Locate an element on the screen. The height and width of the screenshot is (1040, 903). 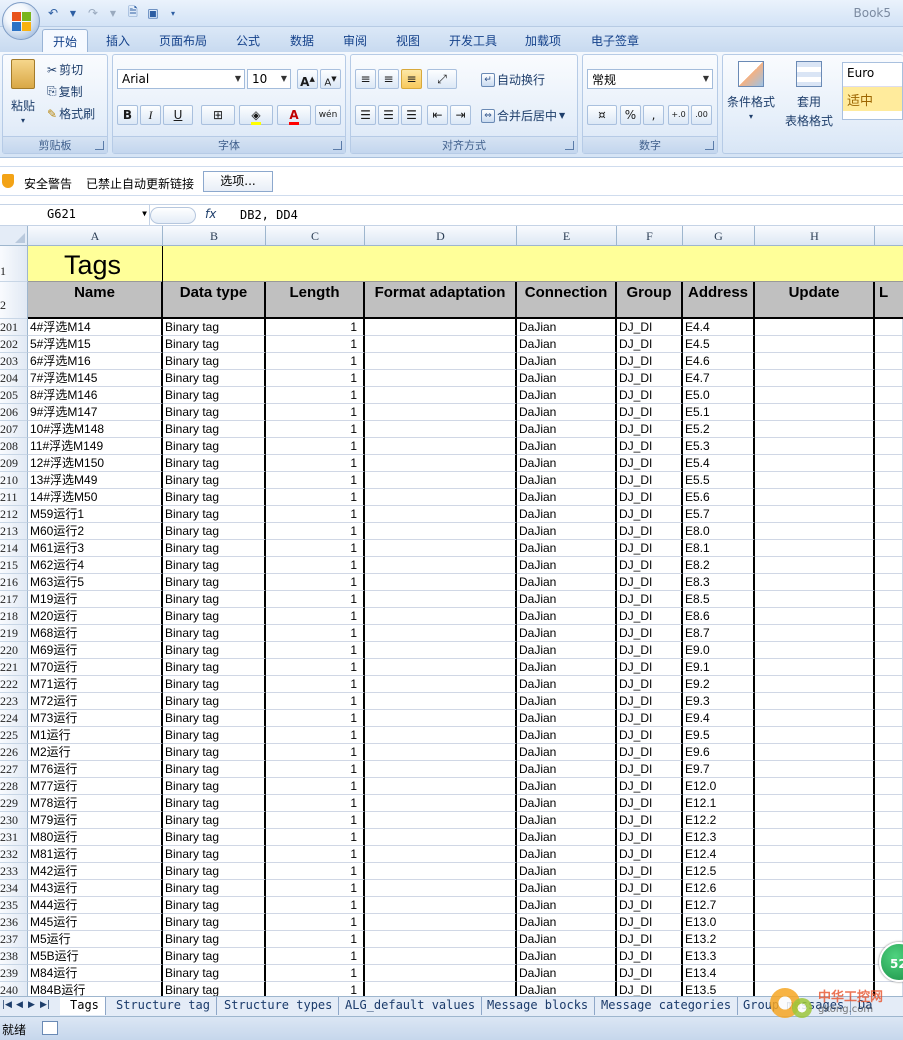
cell-name: 4#浮选M14 is located at coordinates (95, 327).